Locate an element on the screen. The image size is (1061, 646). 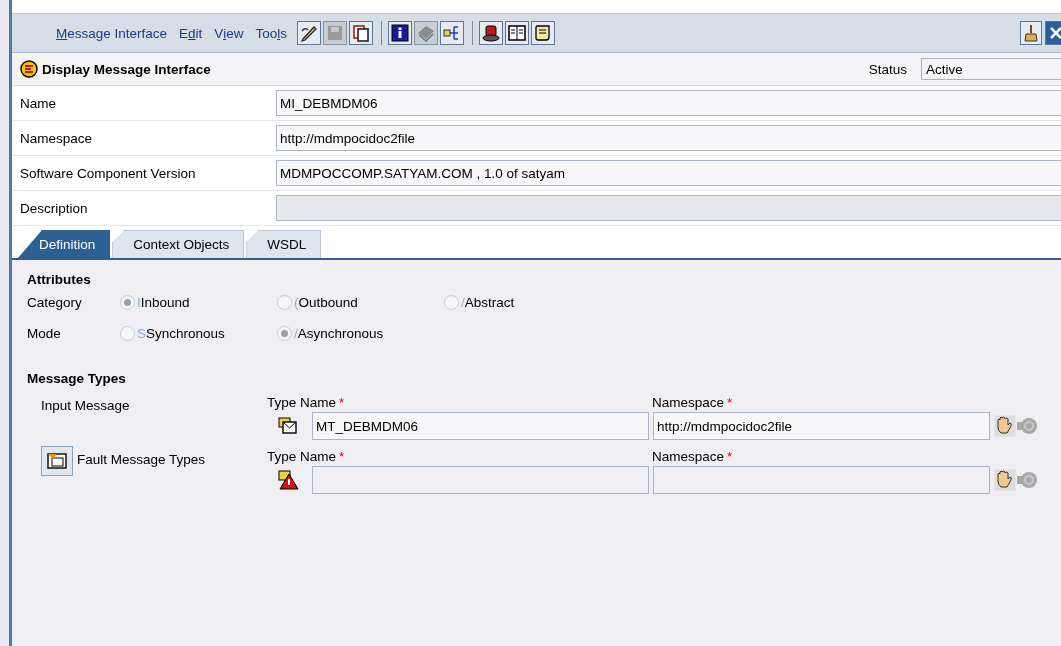
menu-item: Edit is located at coordinates (191, 33).